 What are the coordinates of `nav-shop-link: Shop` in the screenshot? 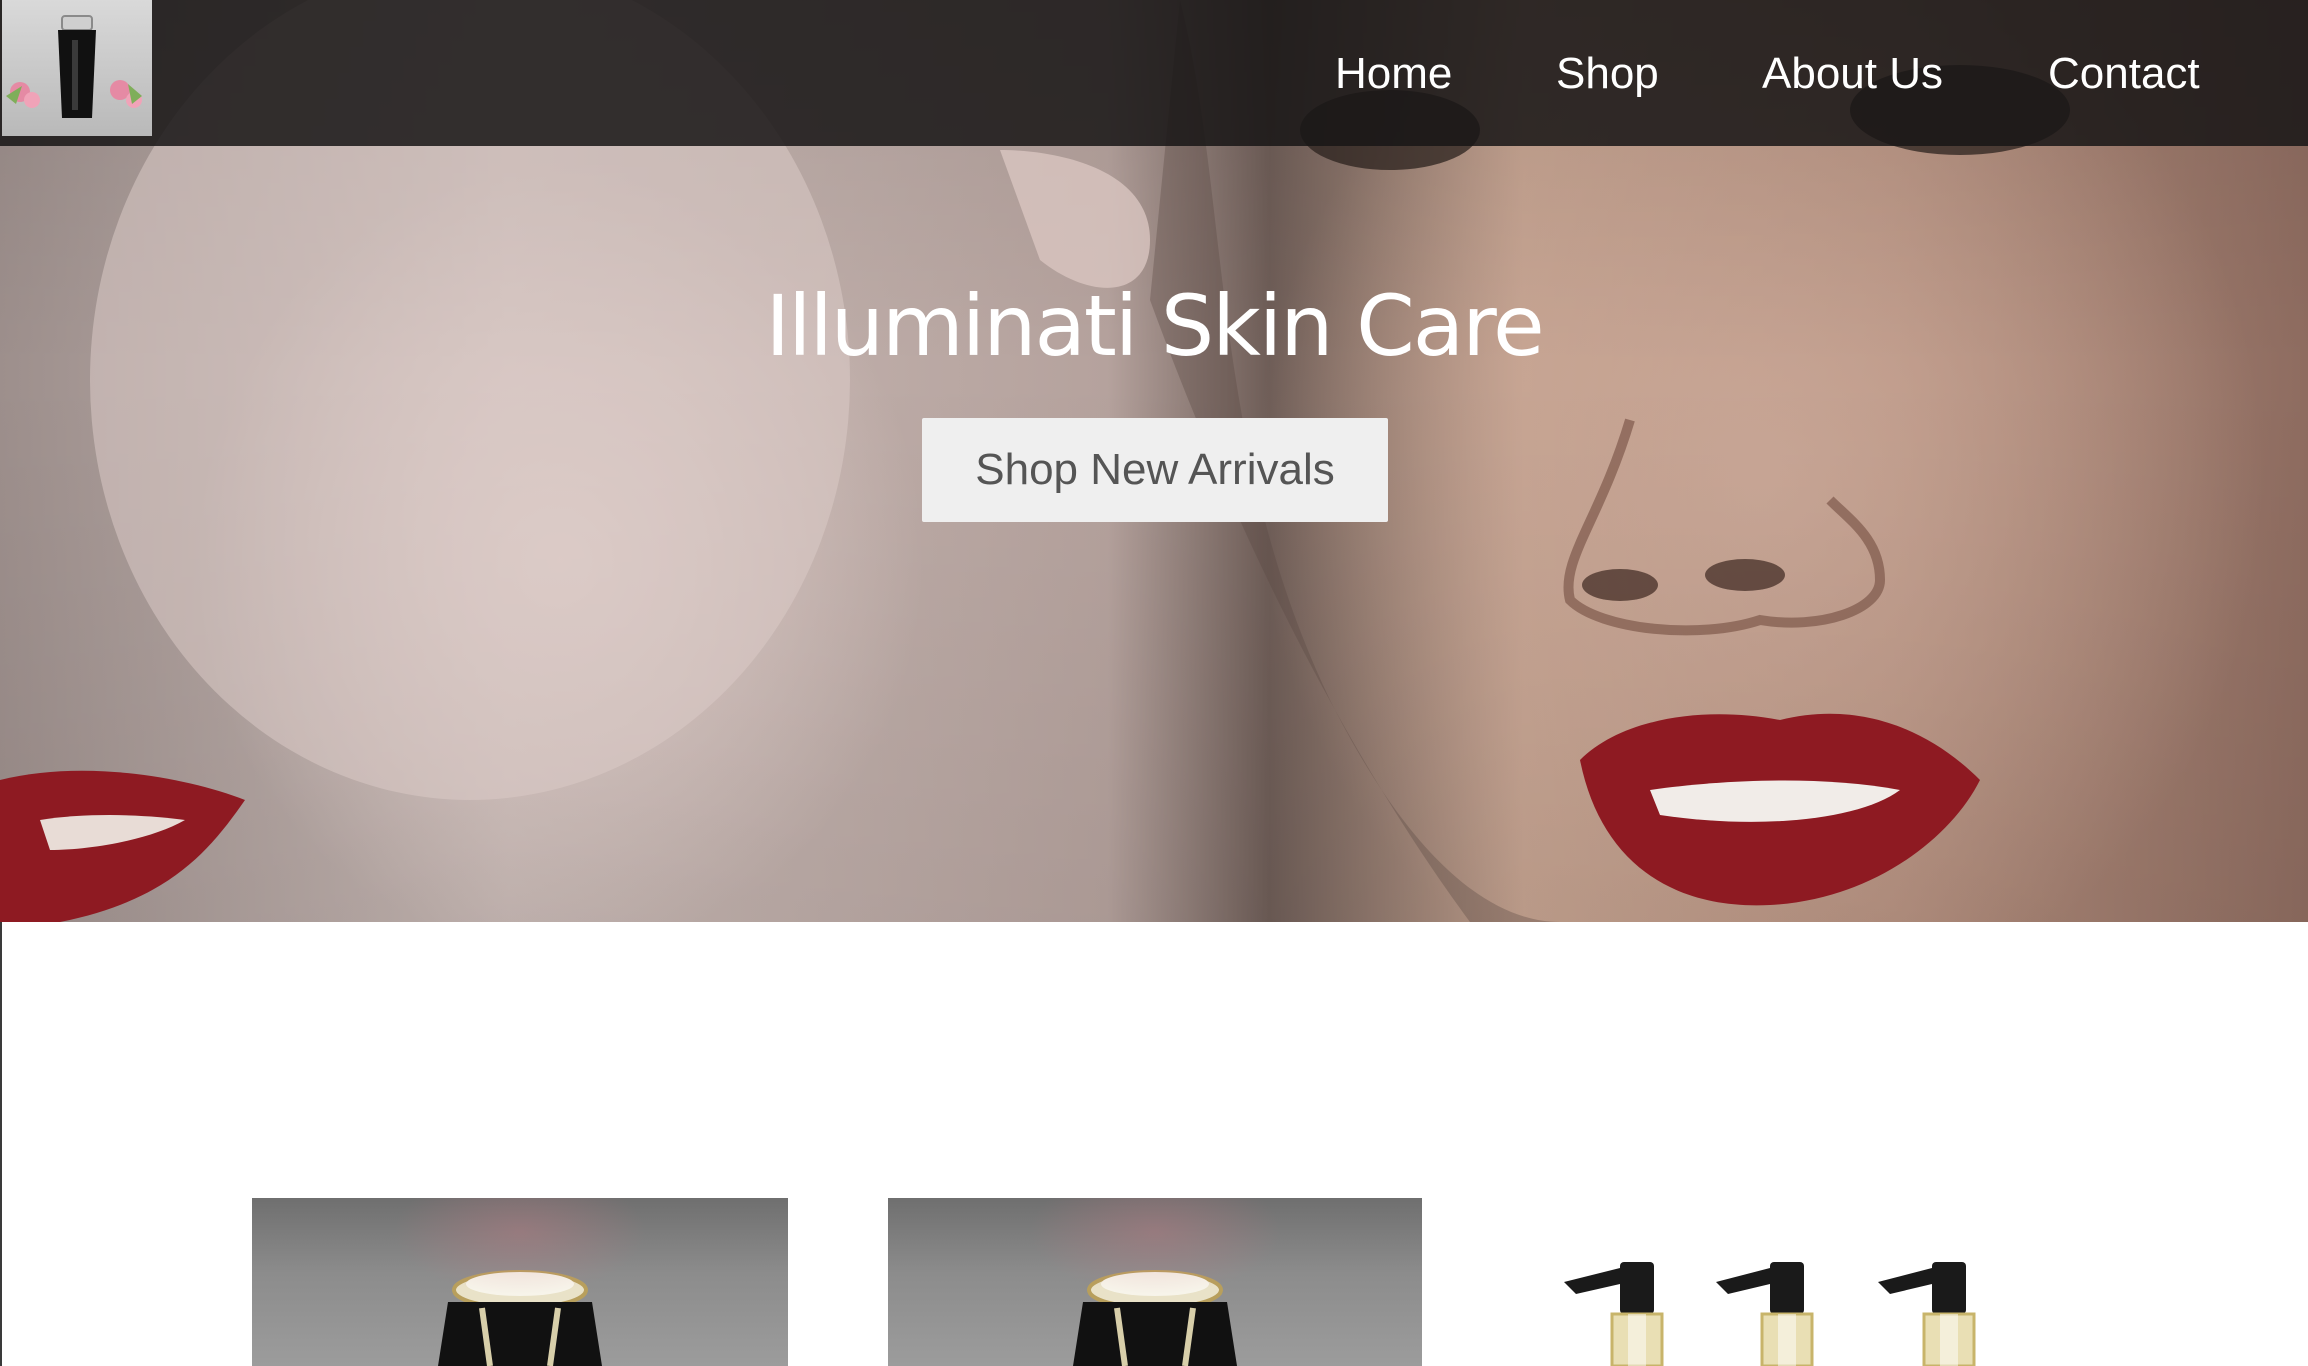 It's located at (1607, 74).